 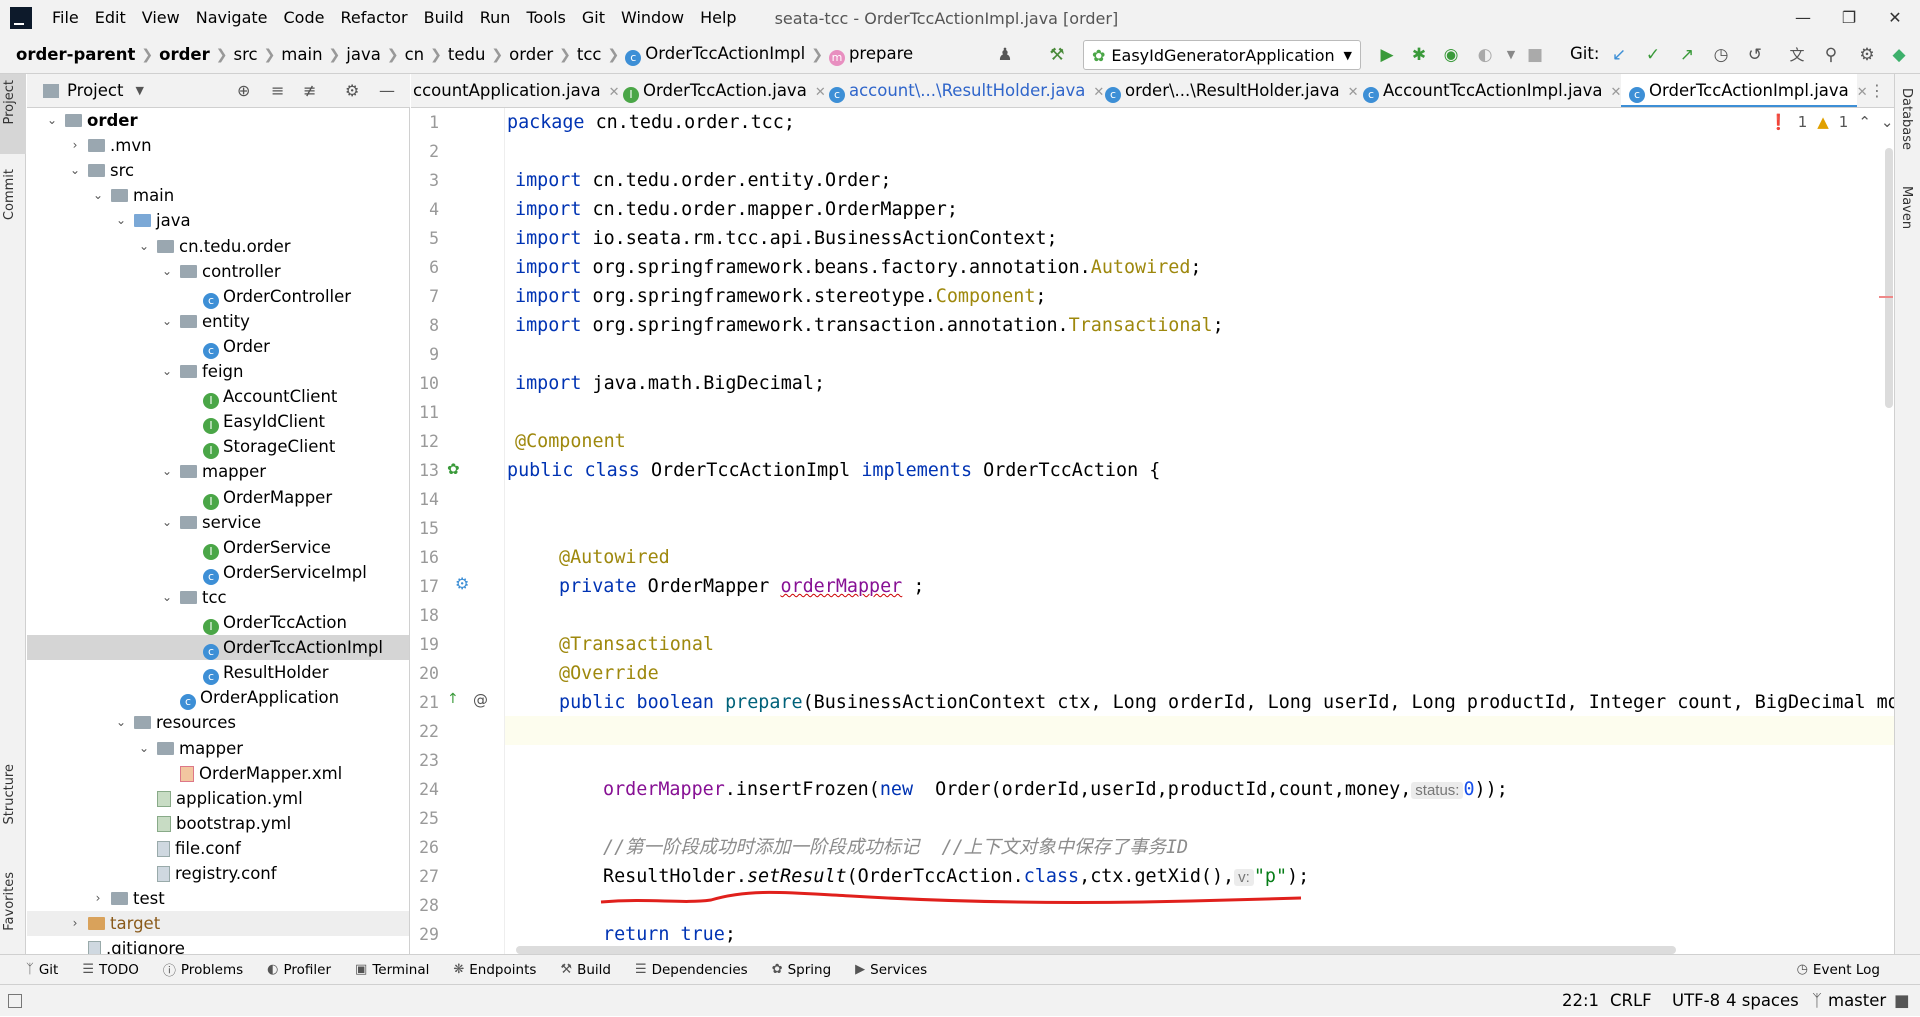 What do you see at coordinates (218, 346) in the screenshot?
I see `tree-node: c Order` at bounding box center [218, 346].